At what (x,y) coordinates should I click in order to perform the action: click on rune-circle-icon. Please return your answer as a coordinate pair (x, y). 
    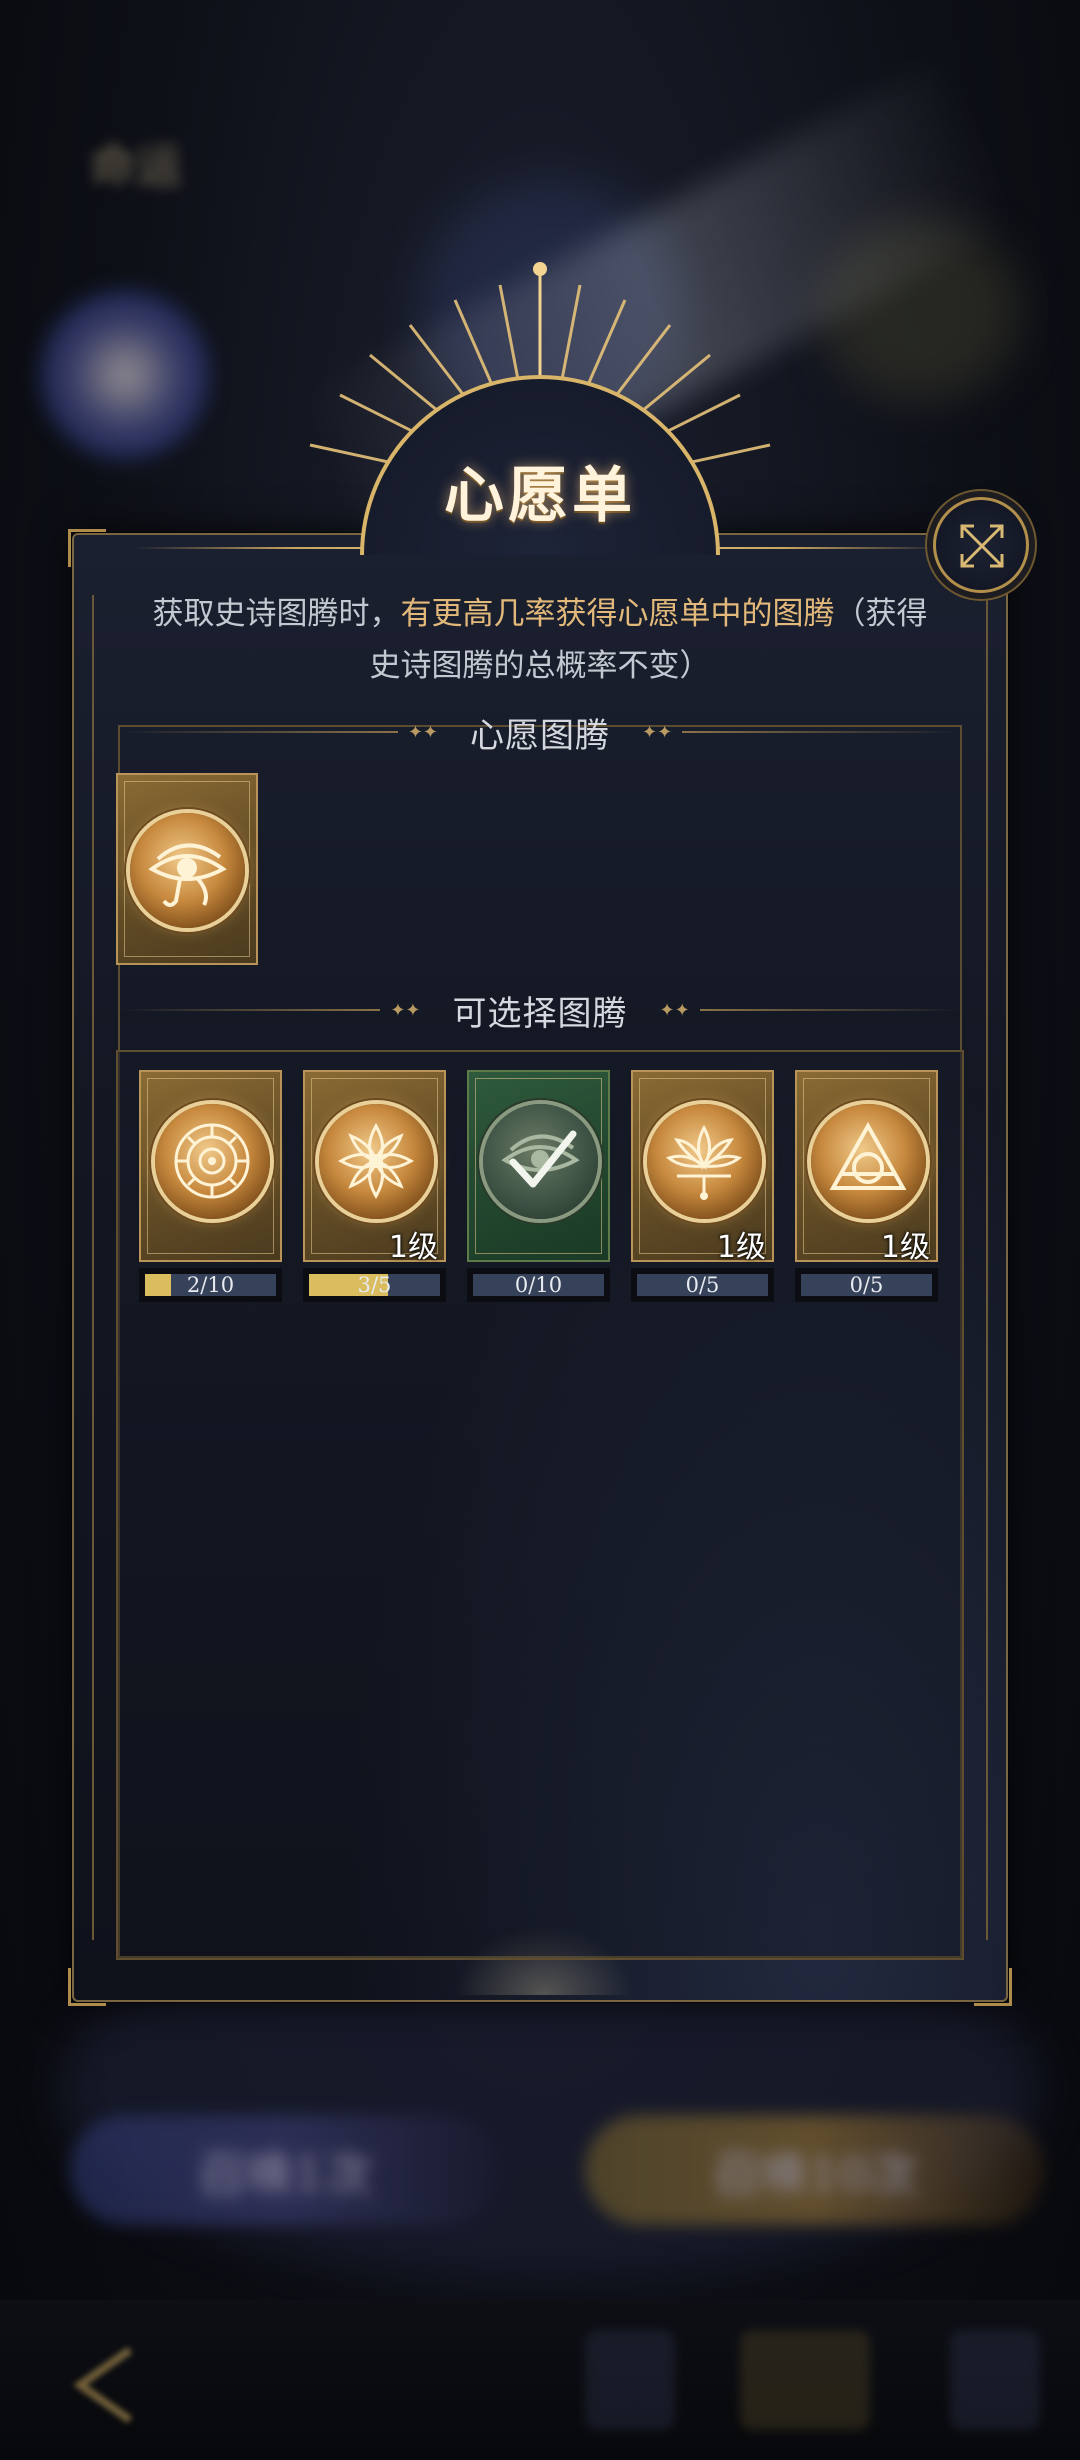
    Looking at the image, I should click on (212, 1161).